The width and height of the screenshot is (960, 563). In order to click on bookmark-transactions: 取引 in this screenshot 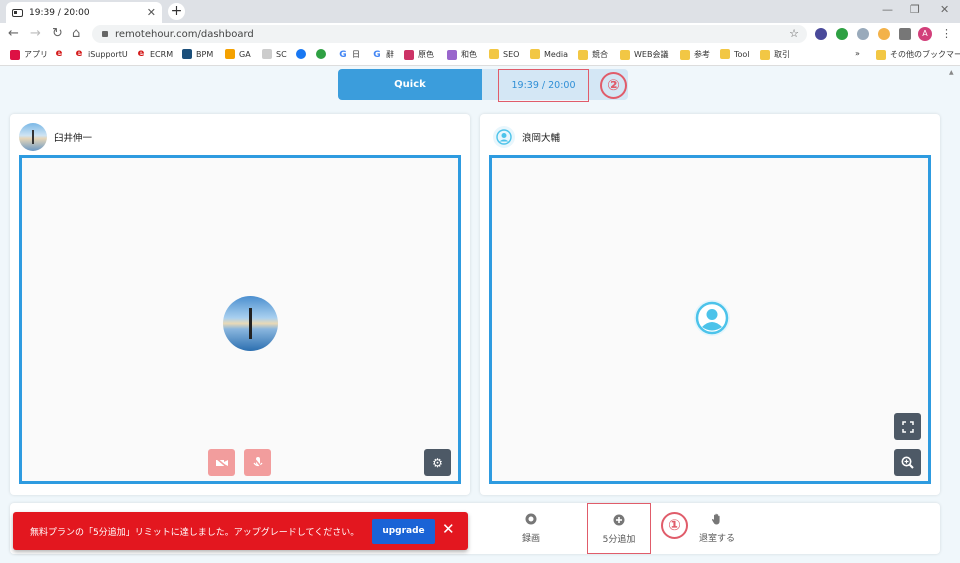, I will do `click(775, 54)`.